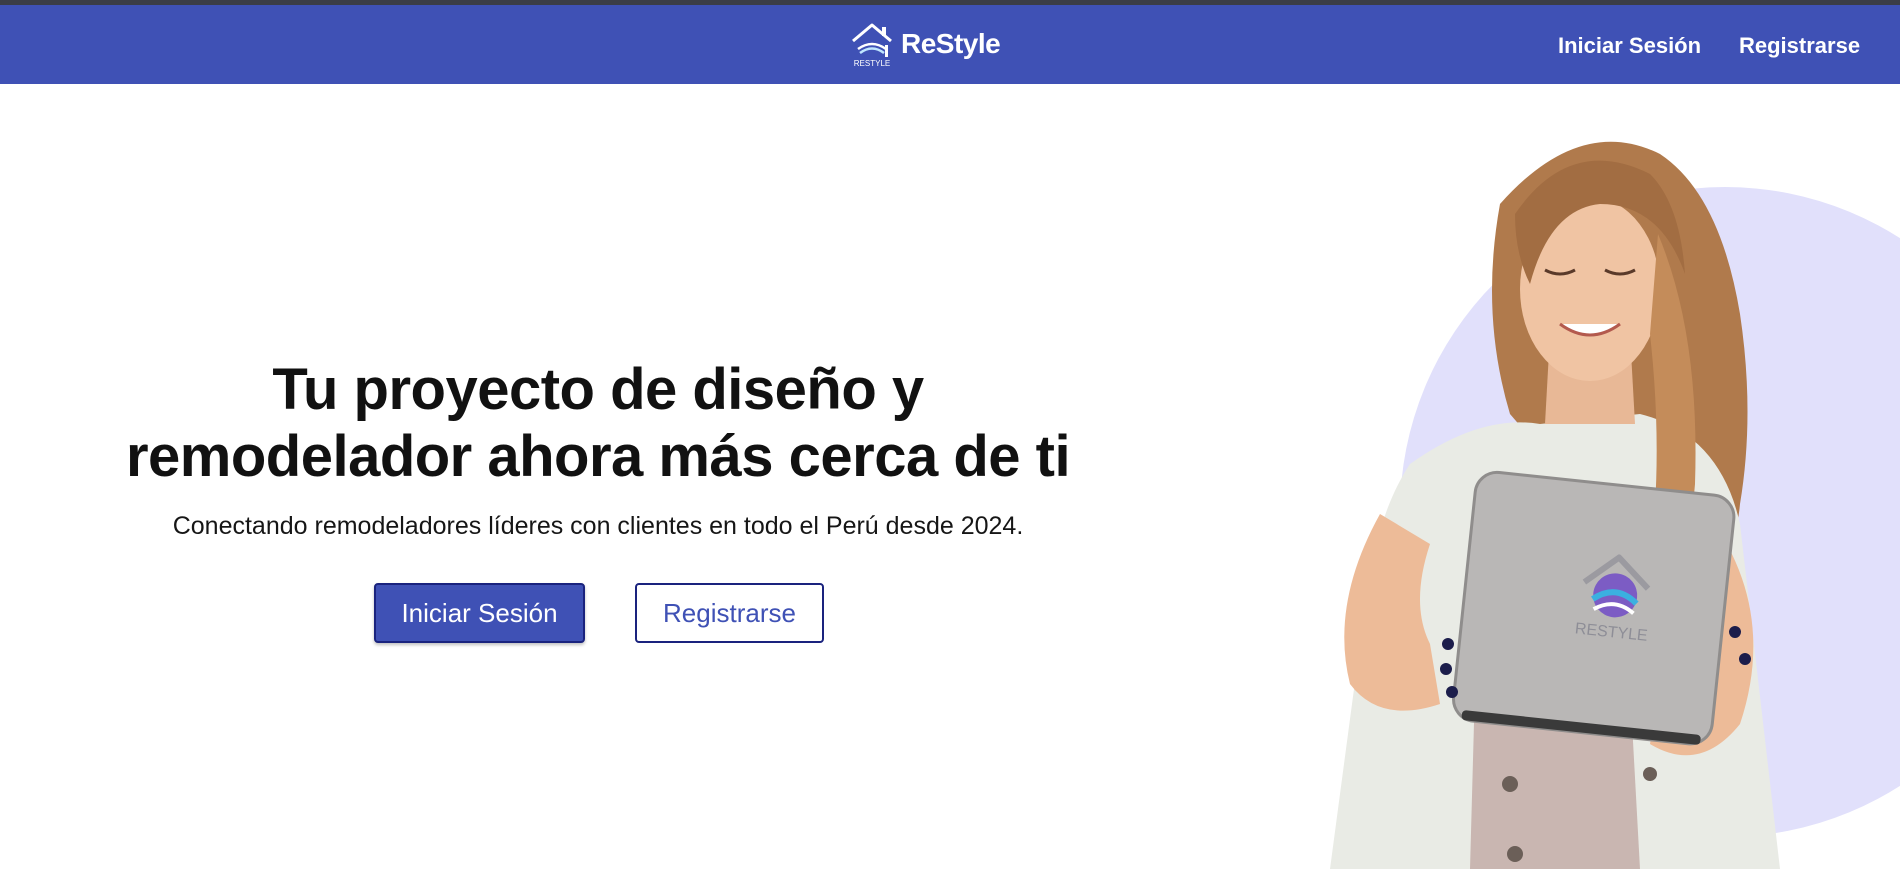 This screenshot has width=1900, height=869. I want to click on nav-login-link: Iniciar Sesión, so click(1629, 46).